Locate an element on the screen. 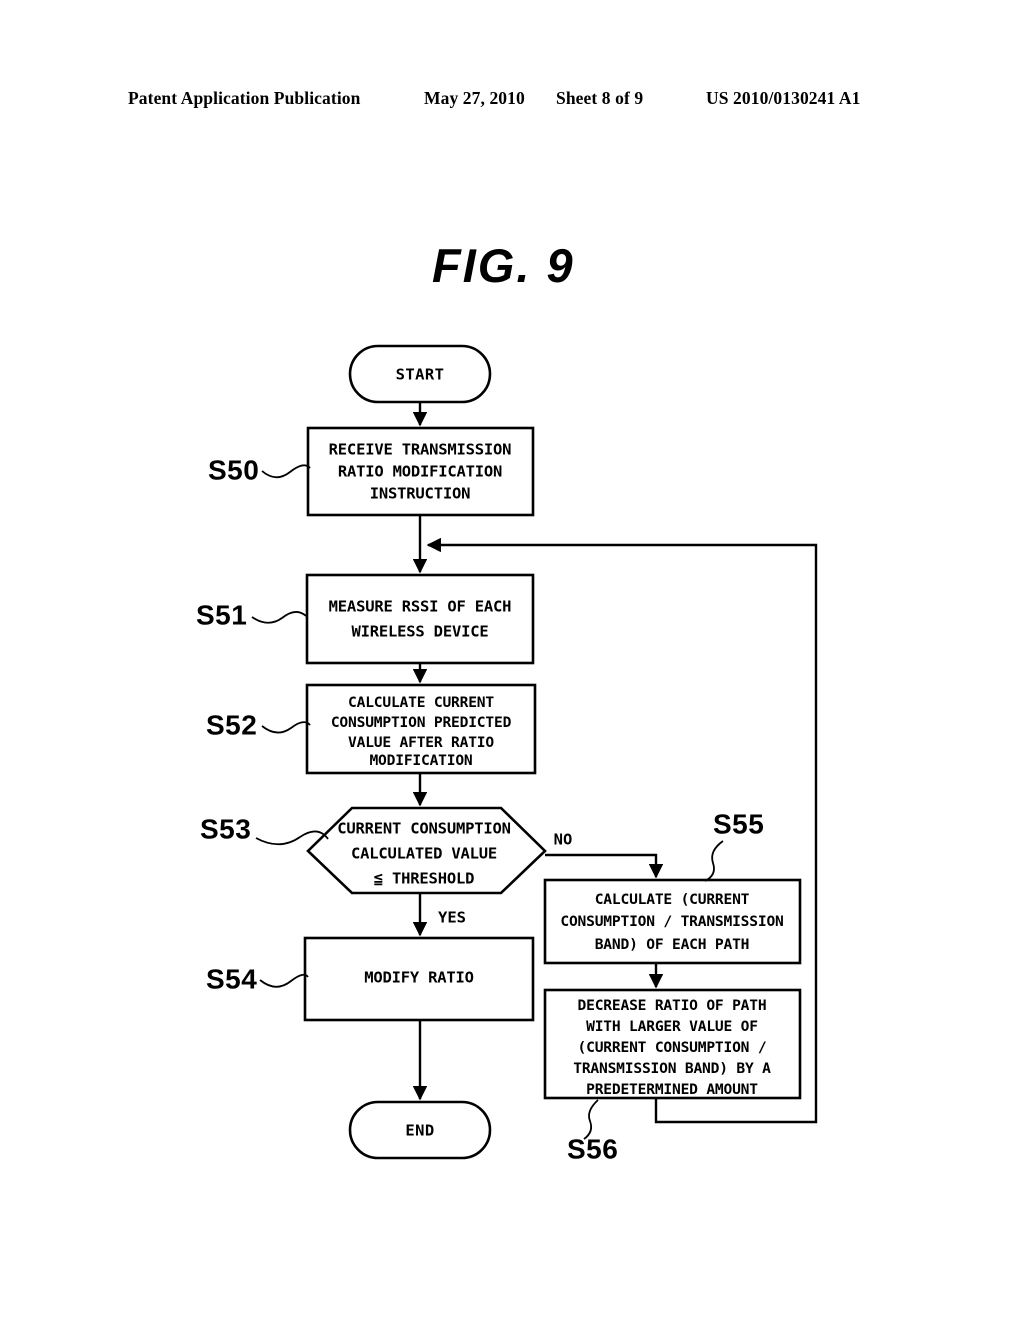 This screenshot has width=1024, height=1320. node-s50-line-1: RATIO MODIFICATION is located at coordinates (420, 472).